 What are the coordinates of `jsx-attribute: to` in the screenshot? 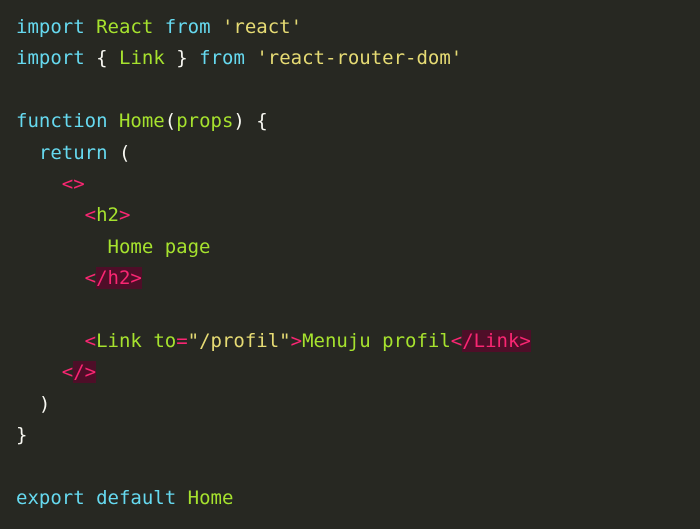 It's located at (165, 340).